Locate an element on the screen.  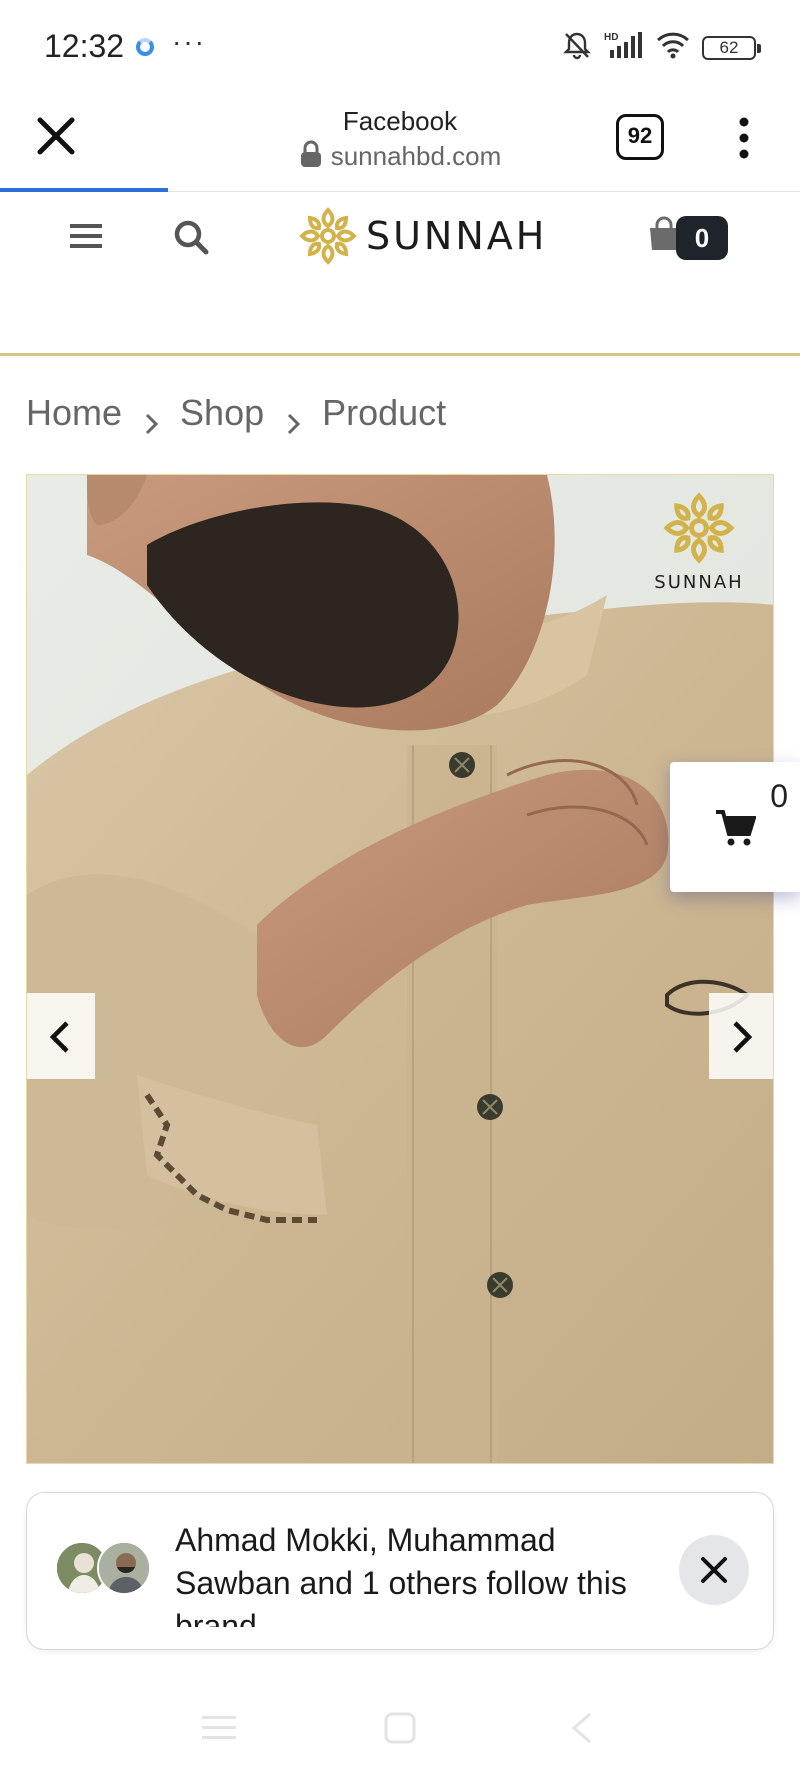
follower-avatars is located at coordinates (103, 1569).